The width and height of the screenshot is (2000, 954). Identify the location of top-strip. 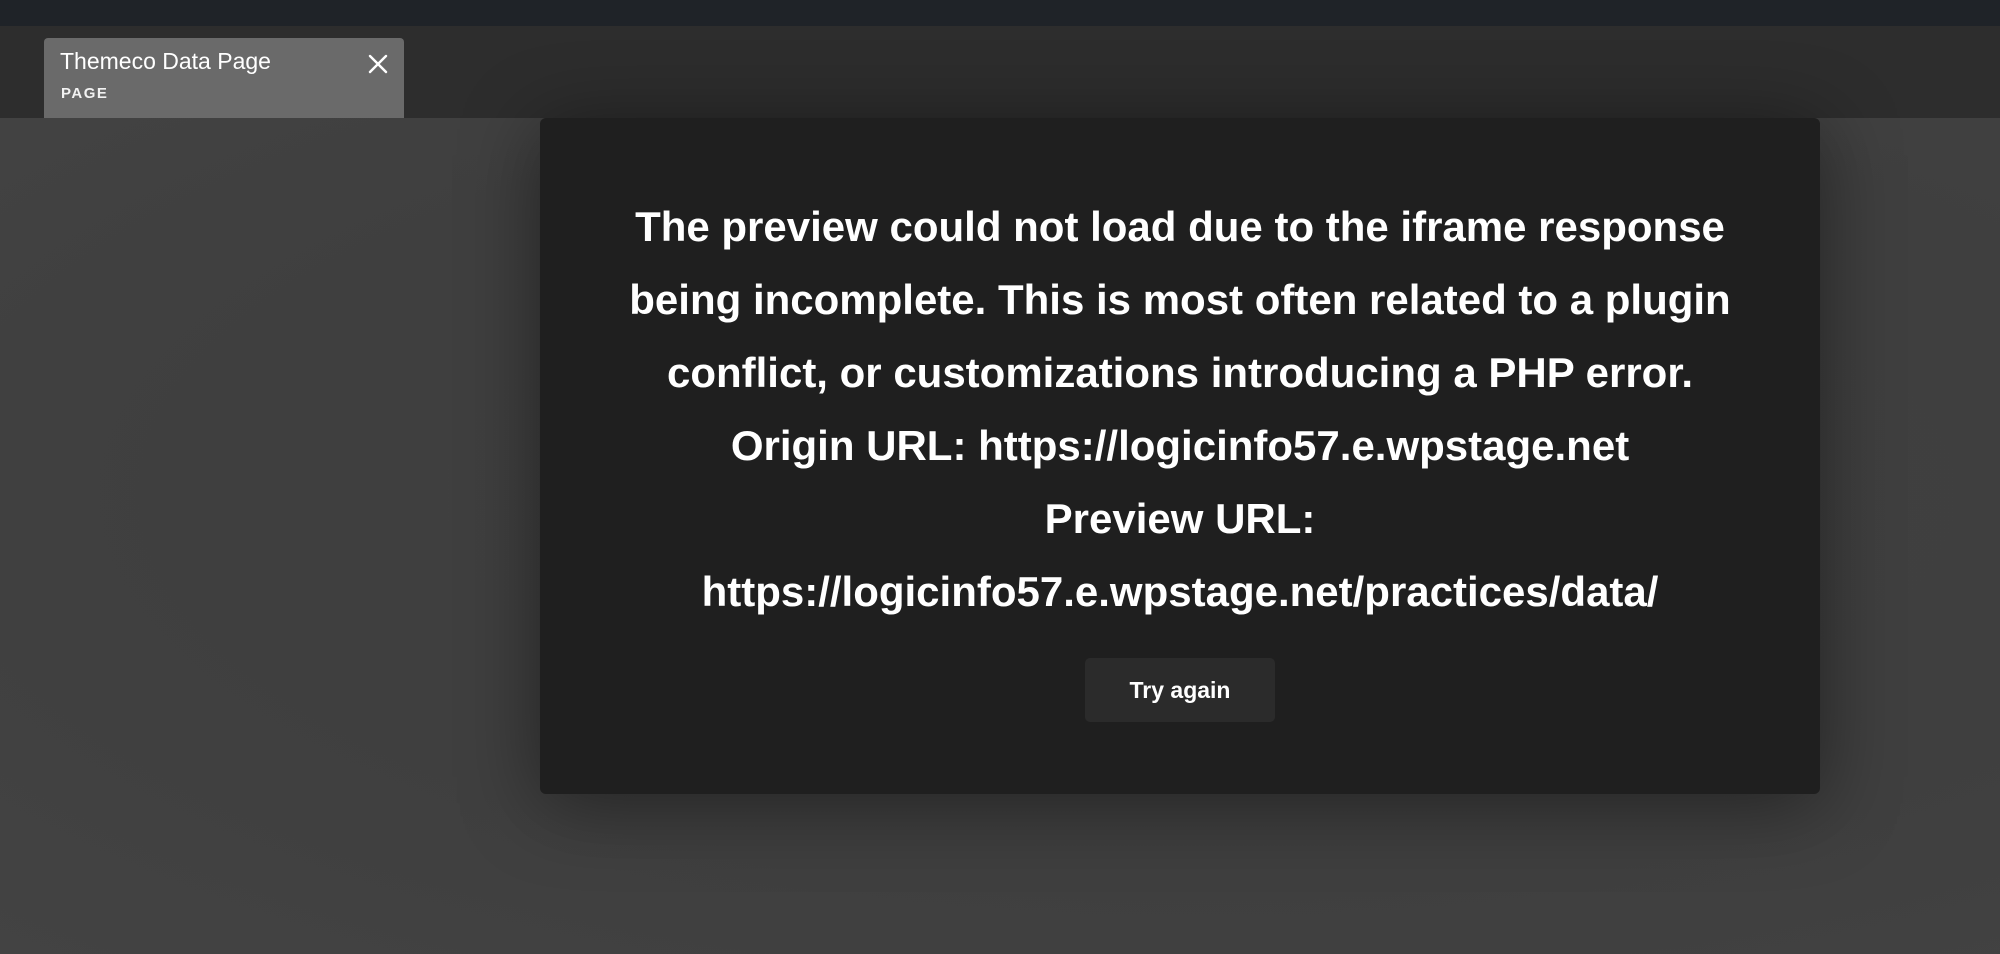
(1000, 13).